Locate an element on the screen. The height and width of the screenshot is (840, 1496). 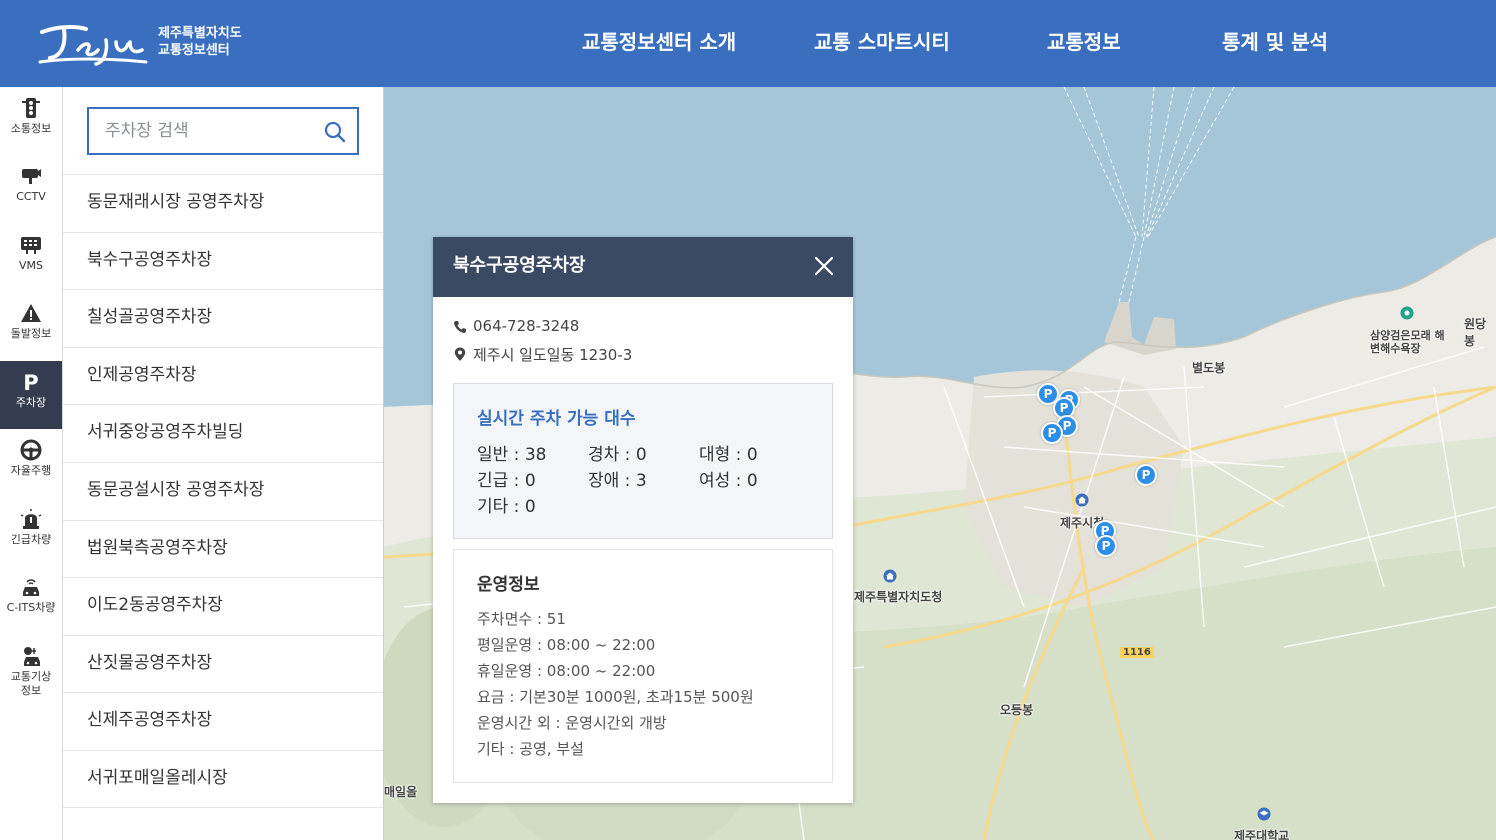
realtime-compact: 경차 : 0 is located at coordinates (617, 455).